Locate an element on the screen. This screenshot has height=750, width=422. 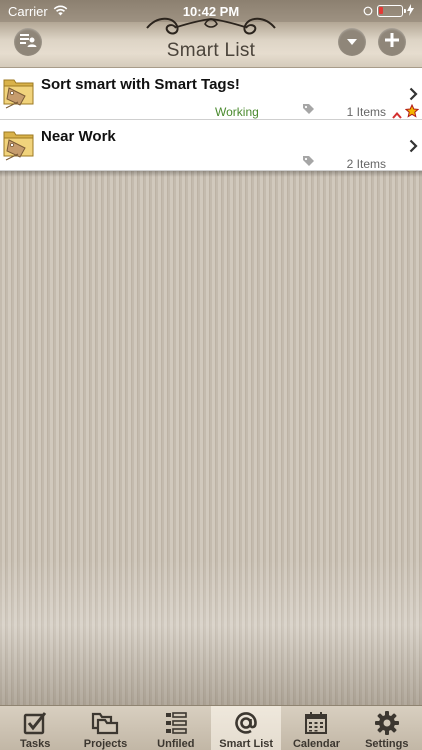
calendar-icon is located at coordinates (316, 722).